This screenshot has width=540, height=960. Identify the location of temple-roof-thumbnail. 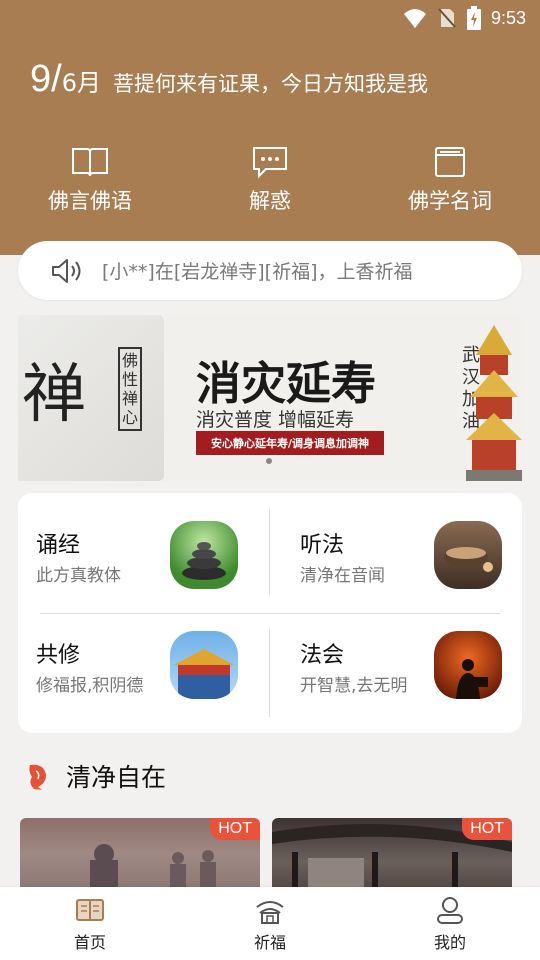
(204, 665).